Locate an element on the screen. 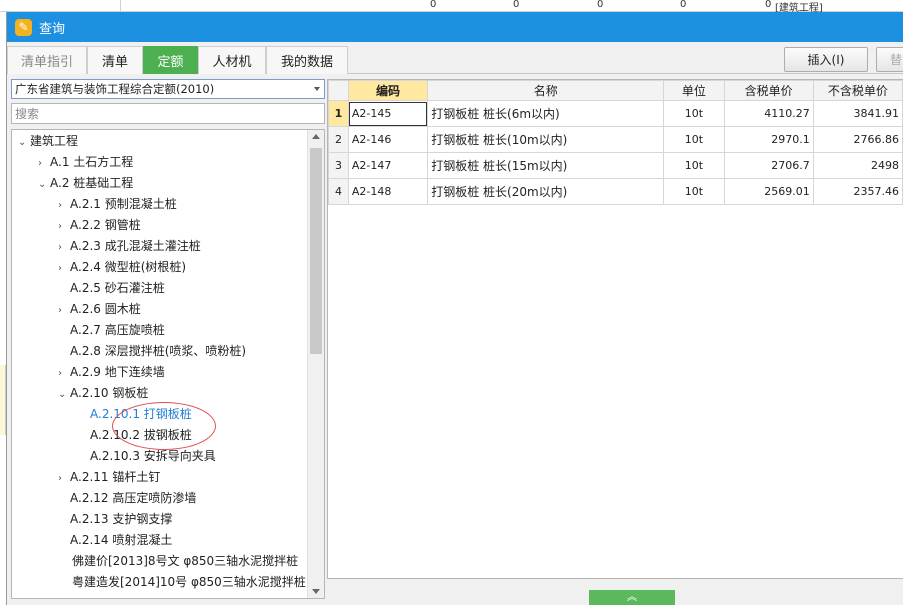  row-index: 3 is located at coordinates (338, 165).